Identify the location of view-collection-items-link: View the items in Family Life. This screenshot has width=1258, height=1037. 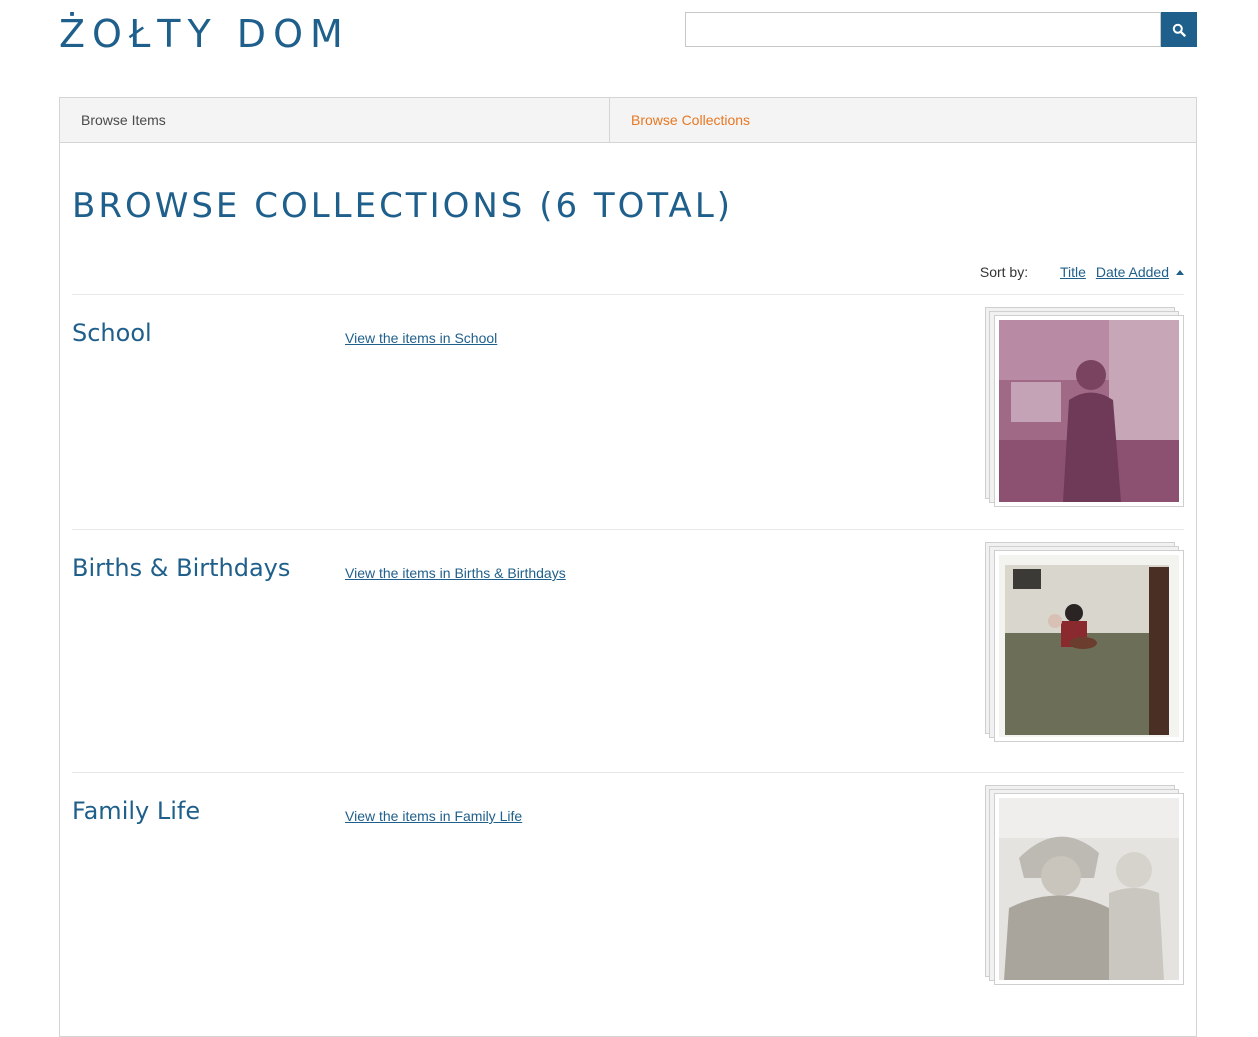
(433, 816).